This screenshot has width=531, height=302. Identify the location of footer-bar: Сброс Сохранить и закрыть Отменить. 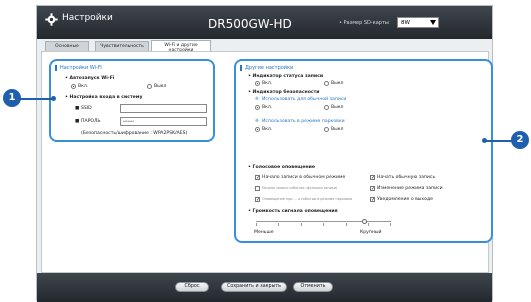
(264, 287).